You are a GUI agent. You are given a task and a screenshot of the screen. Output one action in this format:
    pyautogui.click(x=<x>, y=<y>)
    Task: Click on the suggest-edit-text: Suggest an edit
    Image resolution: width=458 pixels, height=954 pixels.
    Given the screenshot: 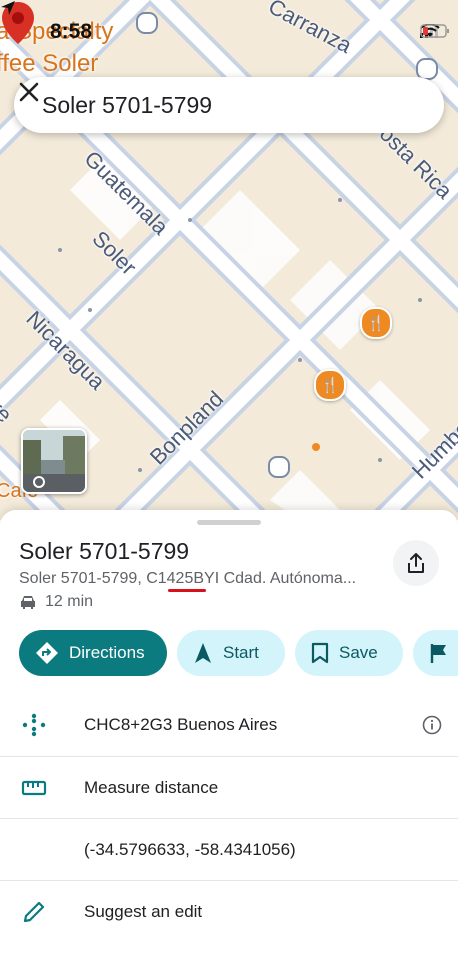 What is the action you would take?
    pyautogui.click(x=143, y=911)
    